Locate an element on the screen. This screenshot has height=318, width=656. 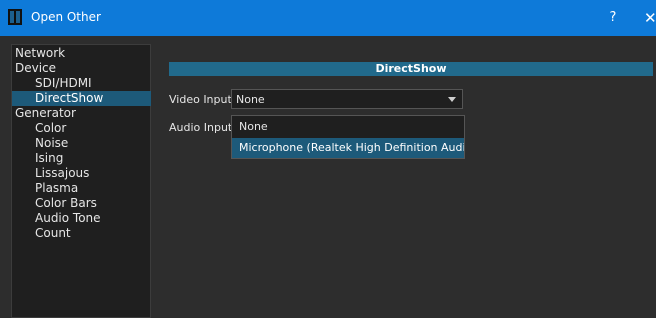
tree-item-label: Noise is located at coordinates (52, 143).